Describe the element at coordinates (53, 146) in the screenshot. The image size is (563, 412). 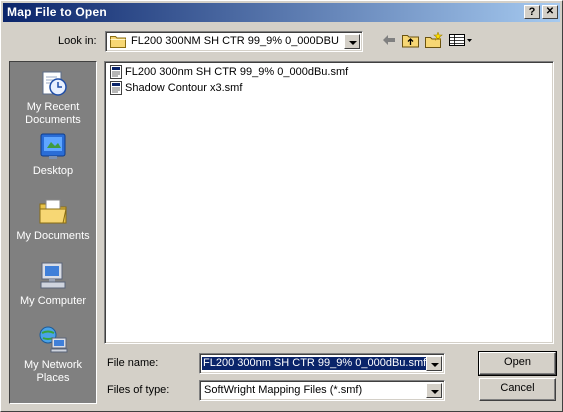
I see `desktop-icon` at that location.